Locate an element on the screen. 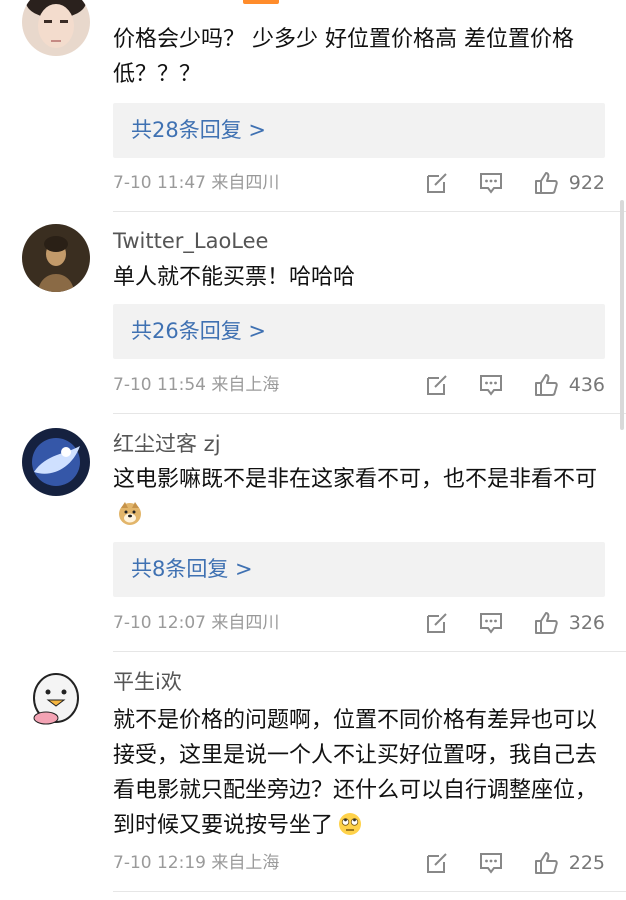 The height and width of the screenshot is (900, 626). replies-label: 共8条回复 > is located at coordinates (192, 569).